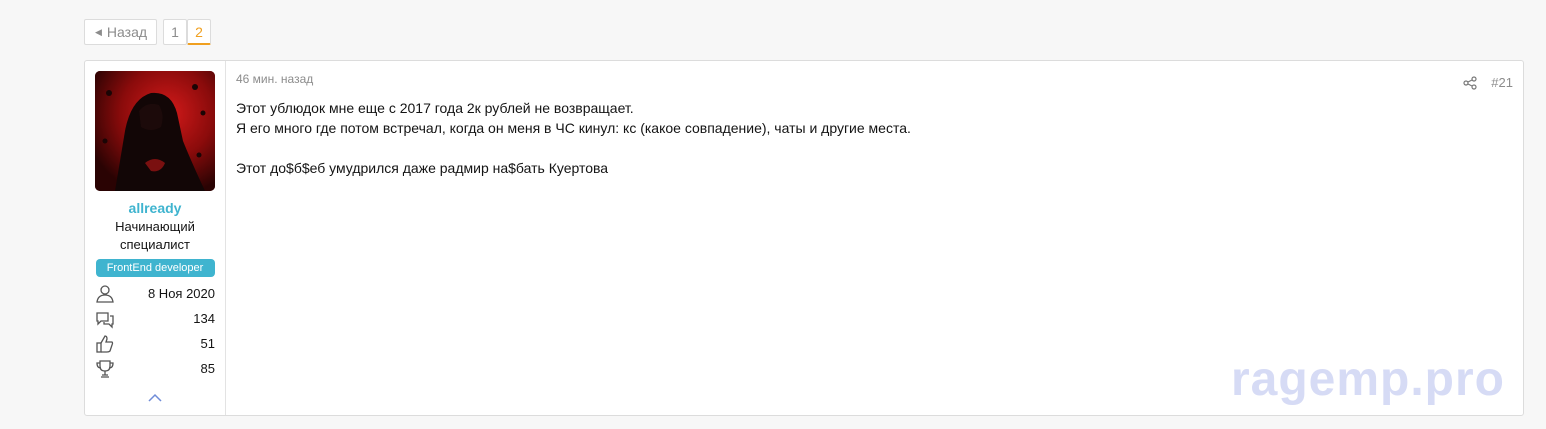 Image resolution: width=1546 pixels, height=429 pixels. What do you see at coordinates (155, 268) in the screenshot?
I see `author-badge: FrontEnd developer` at bounding box center [155, 268].